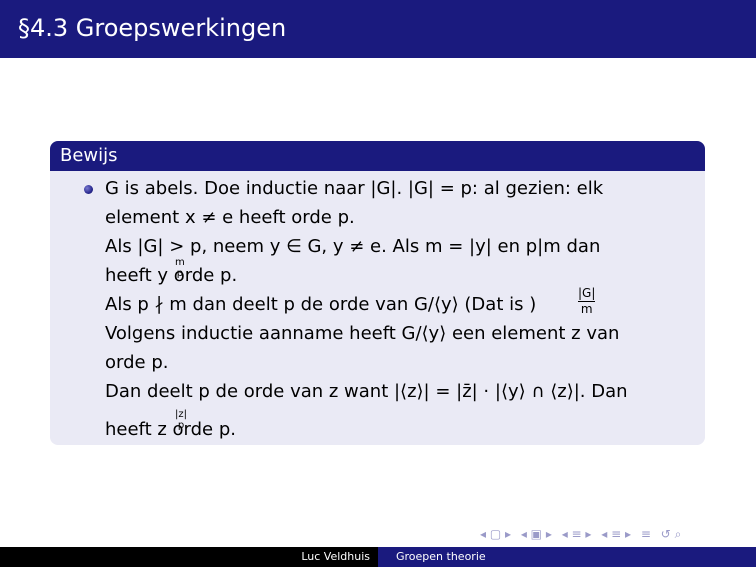 The height and width of the screenshot is (567, 756). Describe the element at coordinates (170, 429) in the screenshot. I see `proof-line: heeft z orde p.` at that location.